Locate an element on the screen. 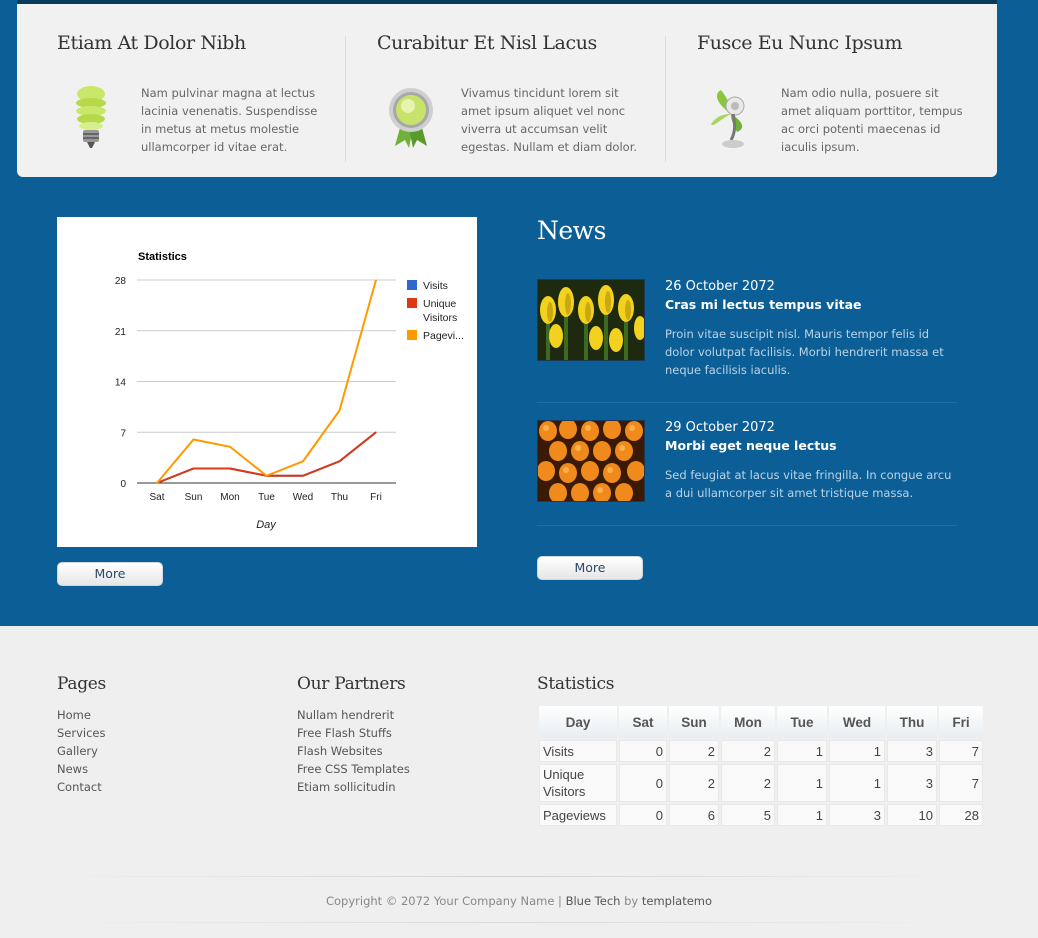  table-header-cell: Tue is located at coordinates (802, 722).